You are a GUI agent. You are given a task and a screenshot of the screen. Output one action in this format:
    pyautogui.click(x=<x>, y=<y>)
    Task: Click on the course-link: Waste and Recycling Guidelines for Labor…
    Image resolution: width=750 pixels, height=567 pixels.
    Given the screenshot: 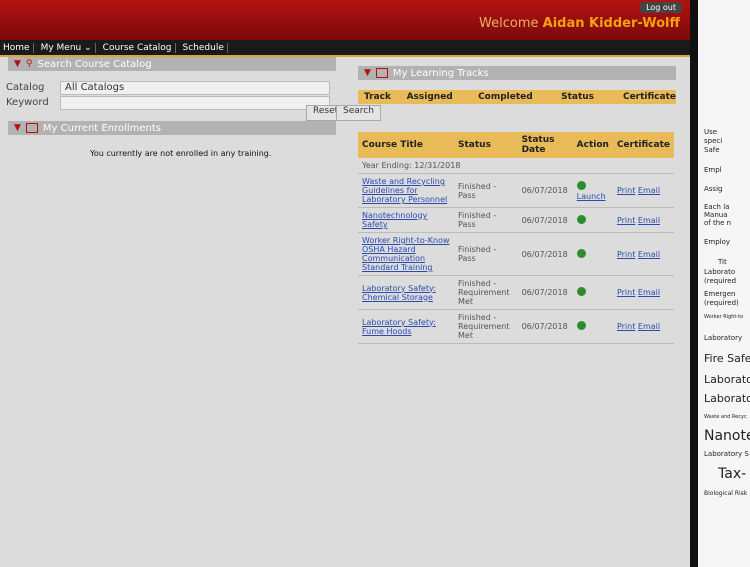 What is the action you would take?
    pyautogui.click(x=404, y=190)
    